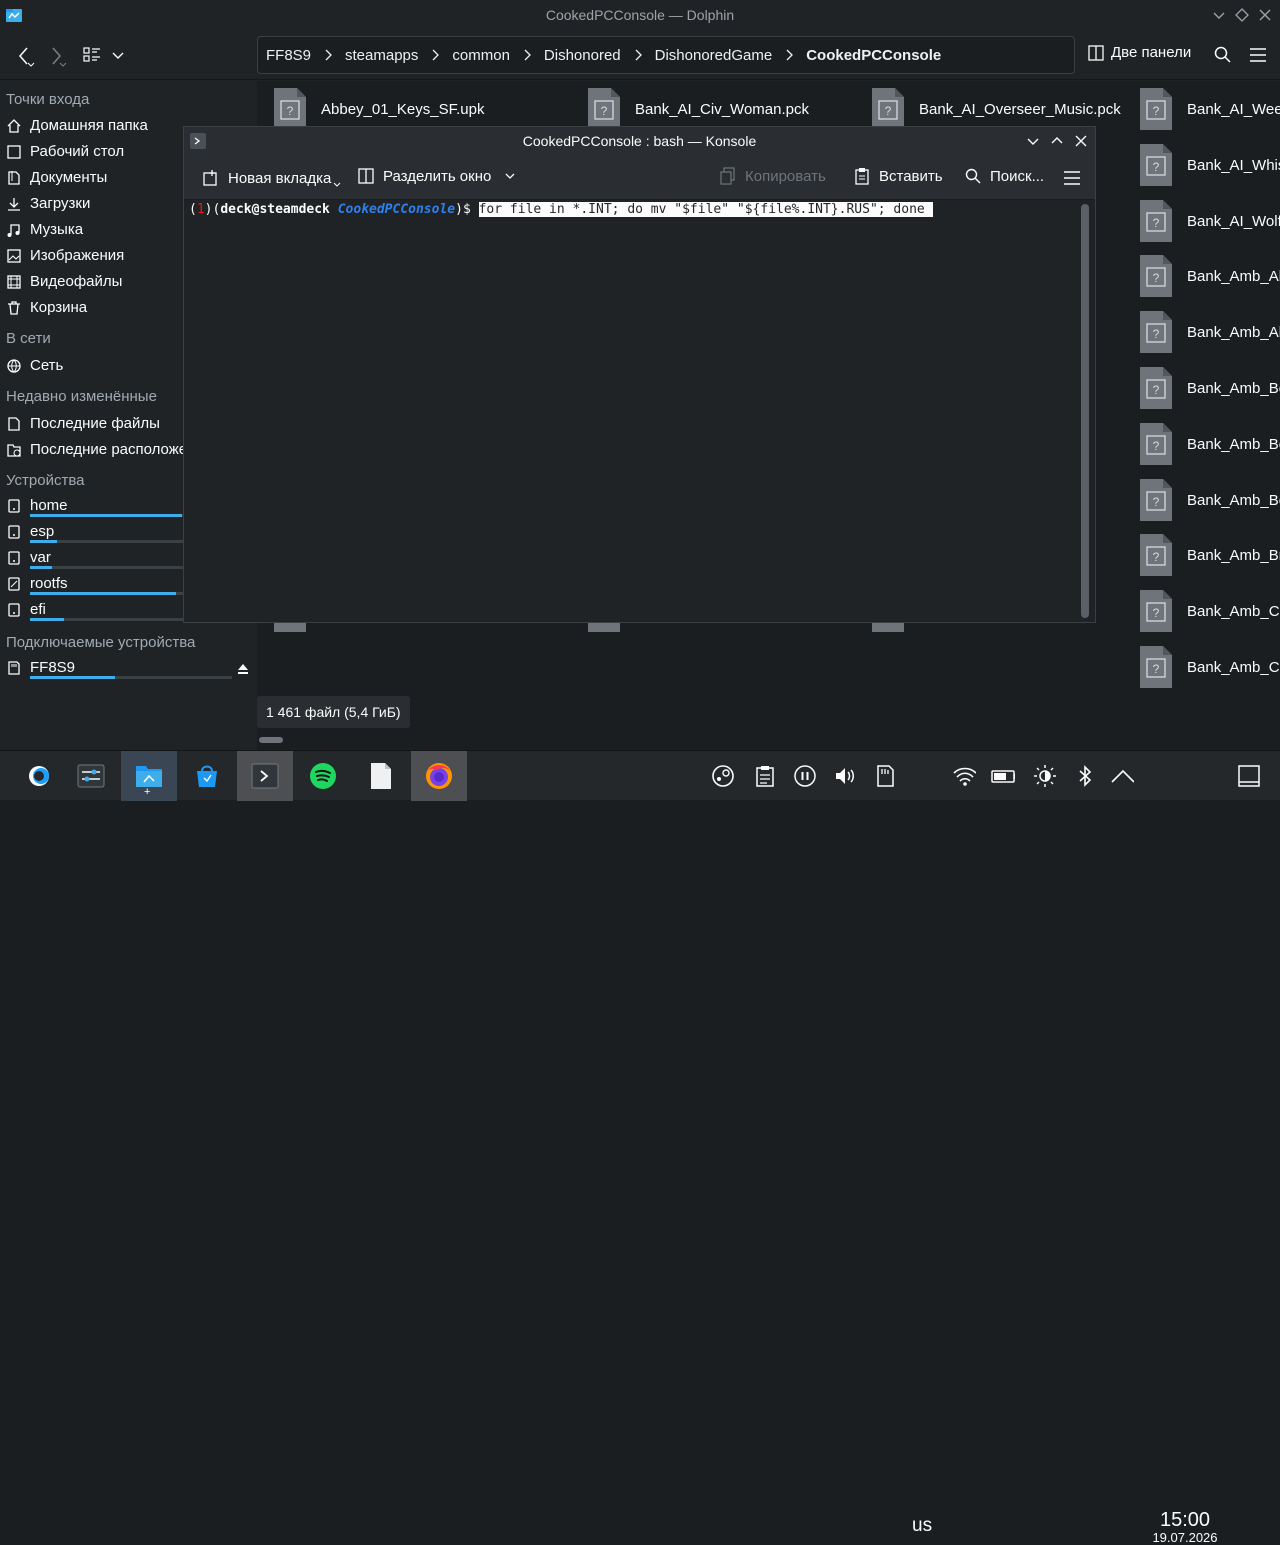 This screenshot has height=1545, width=1280. Describe the element at coordinates (65, 151) in the screenshot. I see `sidebar-item-desktop: Рабочий стол` at that location.